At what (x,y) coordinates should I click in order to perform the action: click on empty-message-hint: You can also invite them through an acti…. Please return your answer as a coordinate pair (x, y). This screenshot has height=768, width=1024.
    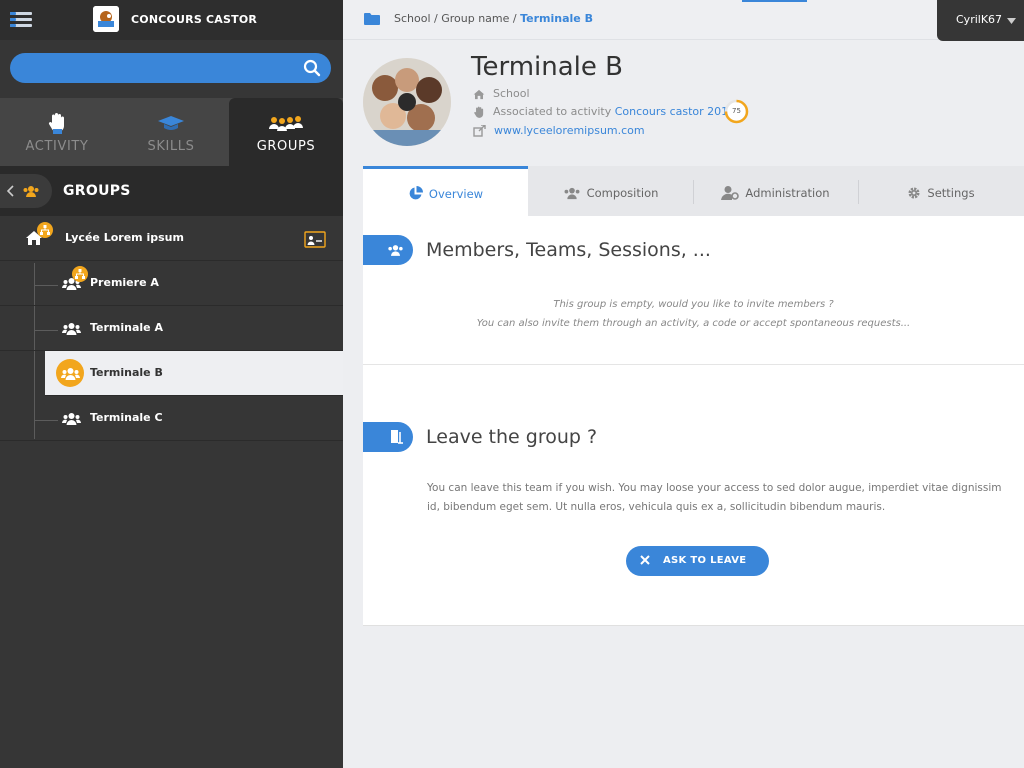
    Looking at the image, I should click on (693, 323).